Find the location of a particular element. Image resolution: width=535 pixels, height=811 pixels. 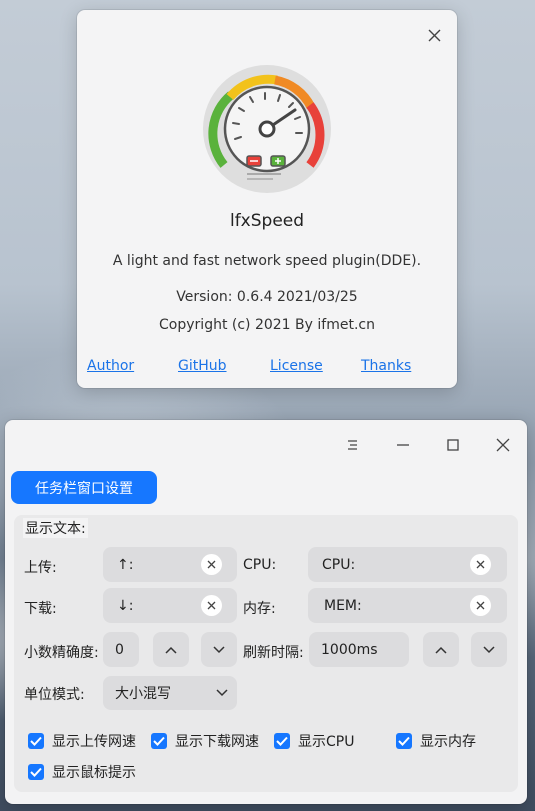

about-links: Author GitHub License Thanks is located at coordinates (267, 369).